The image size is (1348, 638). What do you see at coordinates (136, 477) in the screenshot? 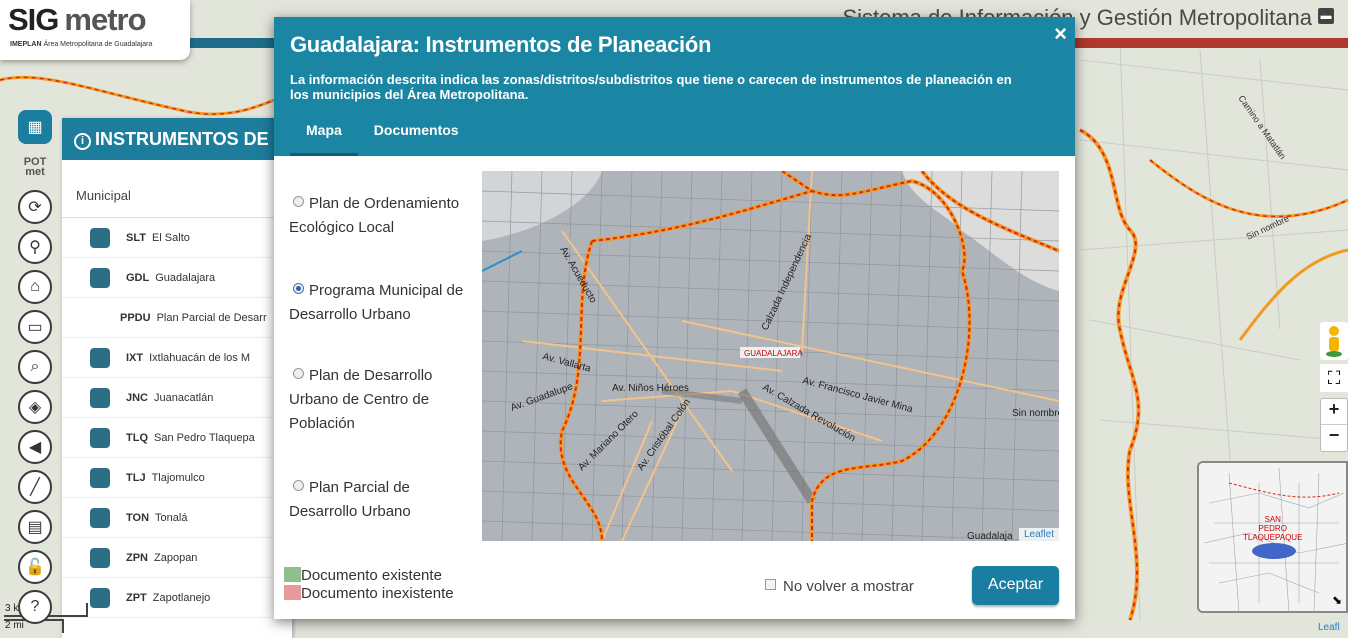
I see `municipality-code: TLJ` at bounding box center [136, 477].